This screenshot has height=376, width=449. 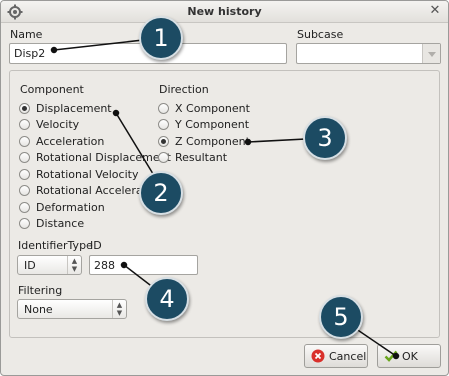 I want to click on callout-5: 5, so click(x=341, y=317).